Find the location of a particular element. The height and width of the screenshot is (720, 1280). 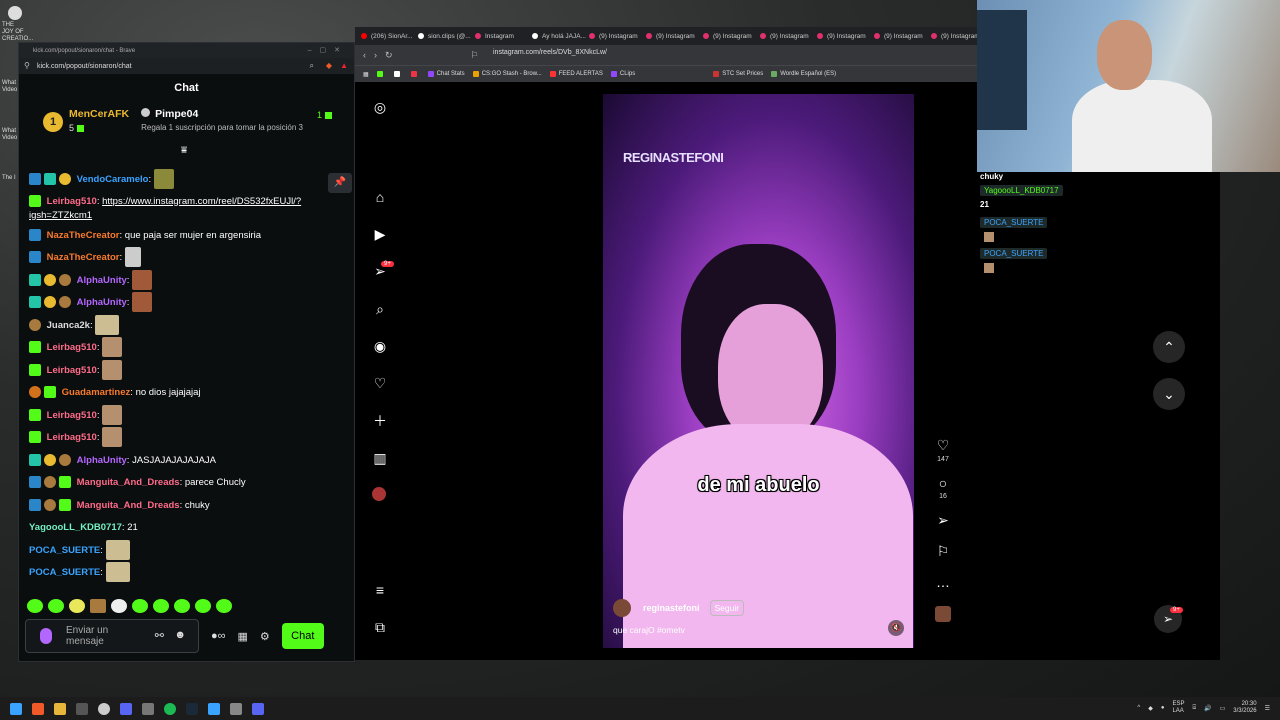

back-icon: ‹ is located at coordinates (364, 55).